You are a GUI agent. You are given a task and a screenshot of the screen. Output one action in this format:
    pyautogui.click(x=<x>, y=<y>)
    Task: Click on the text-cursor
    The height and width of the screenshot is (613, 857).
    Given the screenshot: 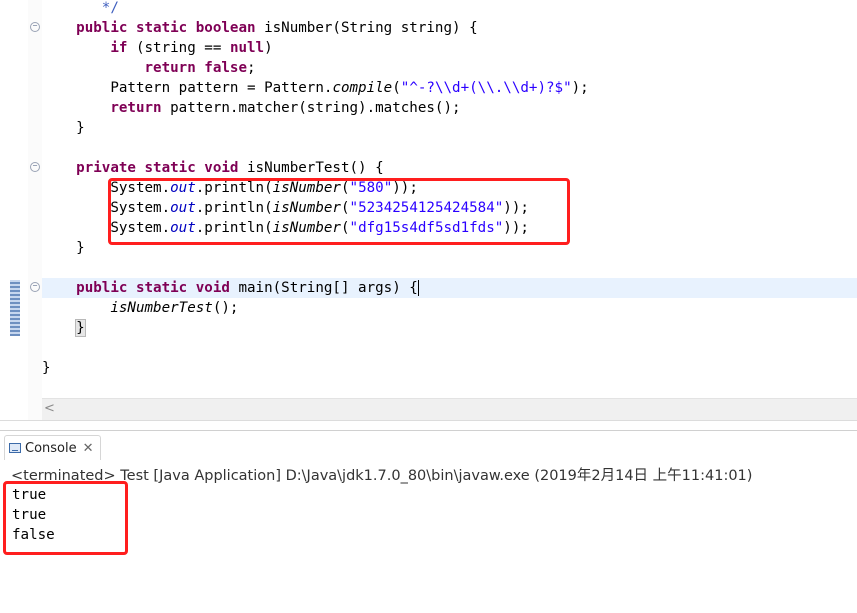 What is the action you would take?
    pyautogui.click(x=418, y=288)
    